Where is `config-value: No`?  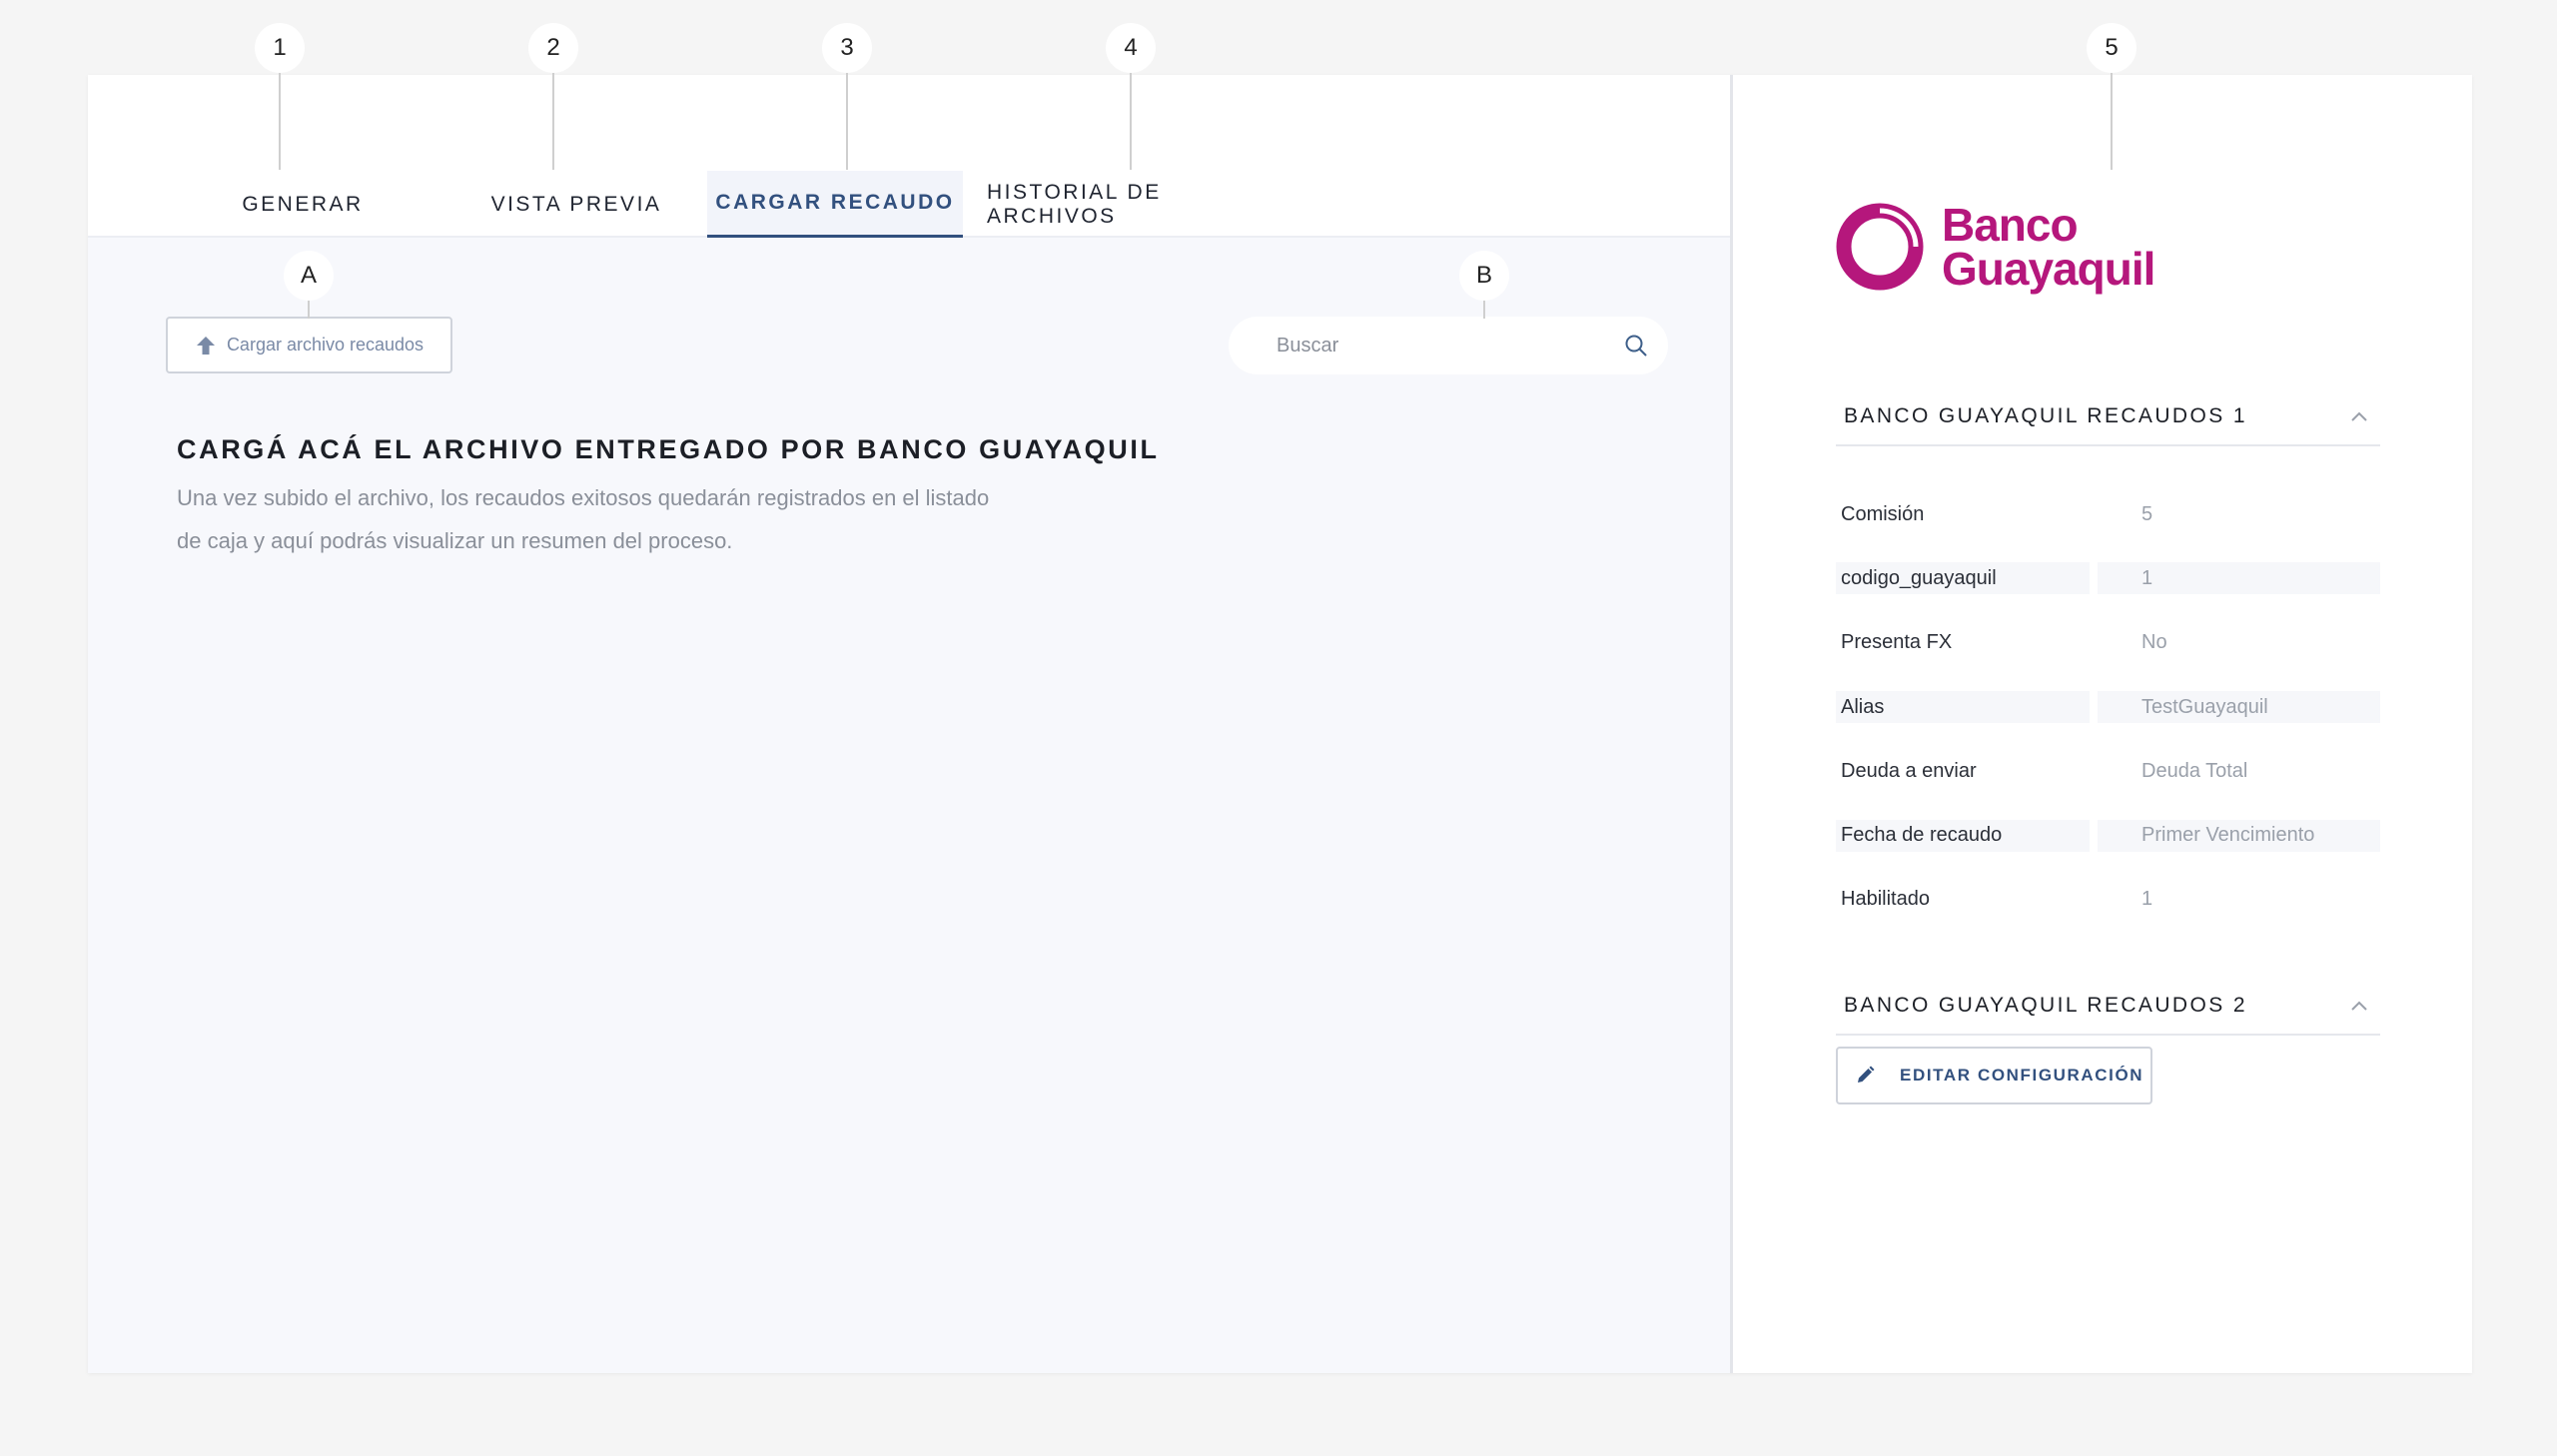 config-value: No is located at coordinates (2154, 642).